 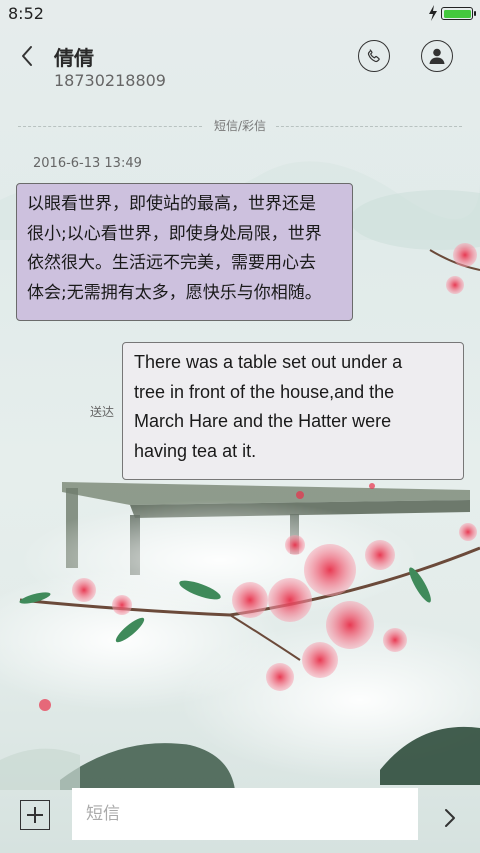 I want to click on status-time: 8:52, so click(x=26, y=13).